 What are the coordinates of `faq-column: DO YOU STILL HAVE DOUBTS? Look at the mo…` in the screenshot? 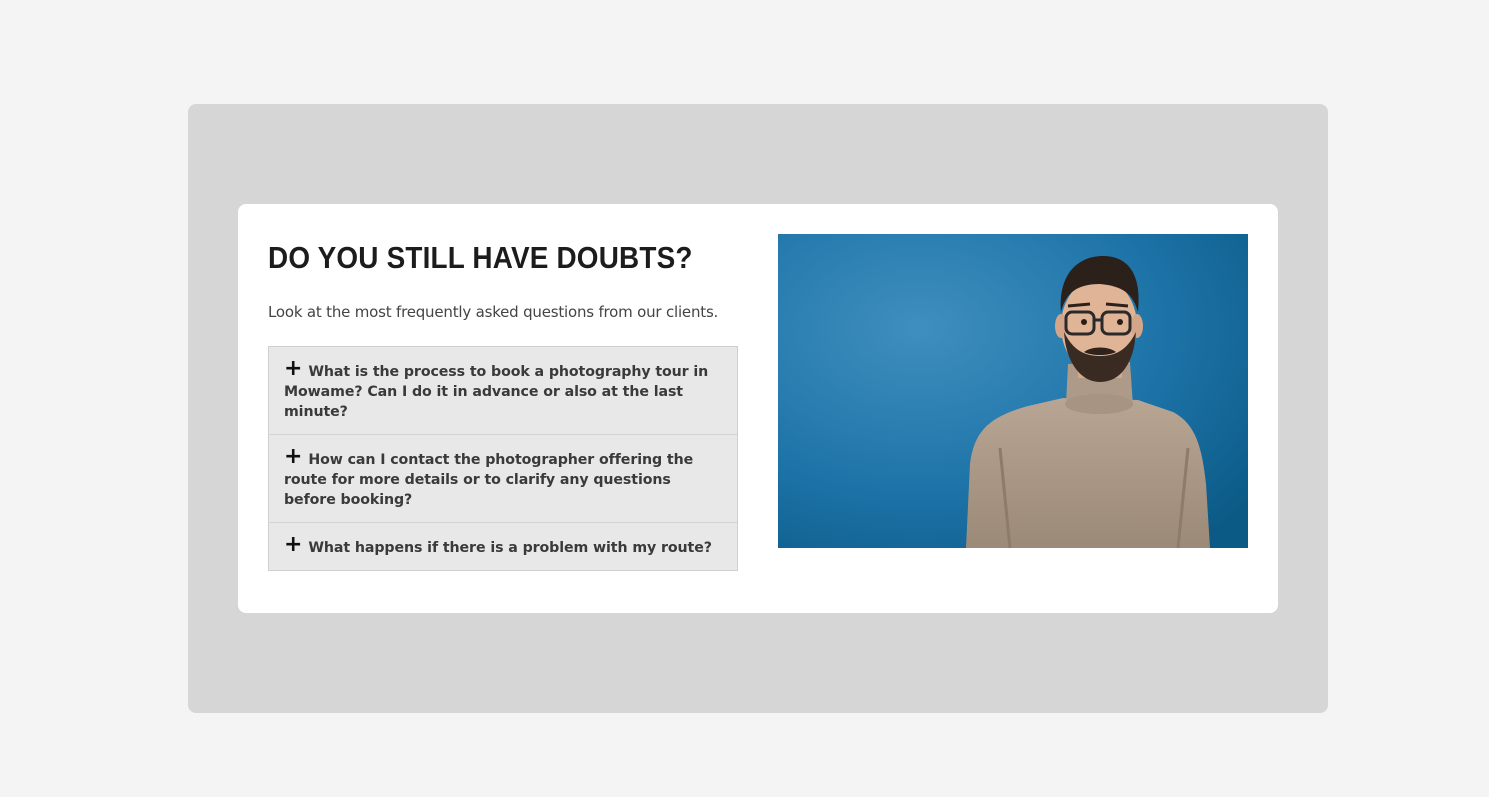 It's located at (503, 402).